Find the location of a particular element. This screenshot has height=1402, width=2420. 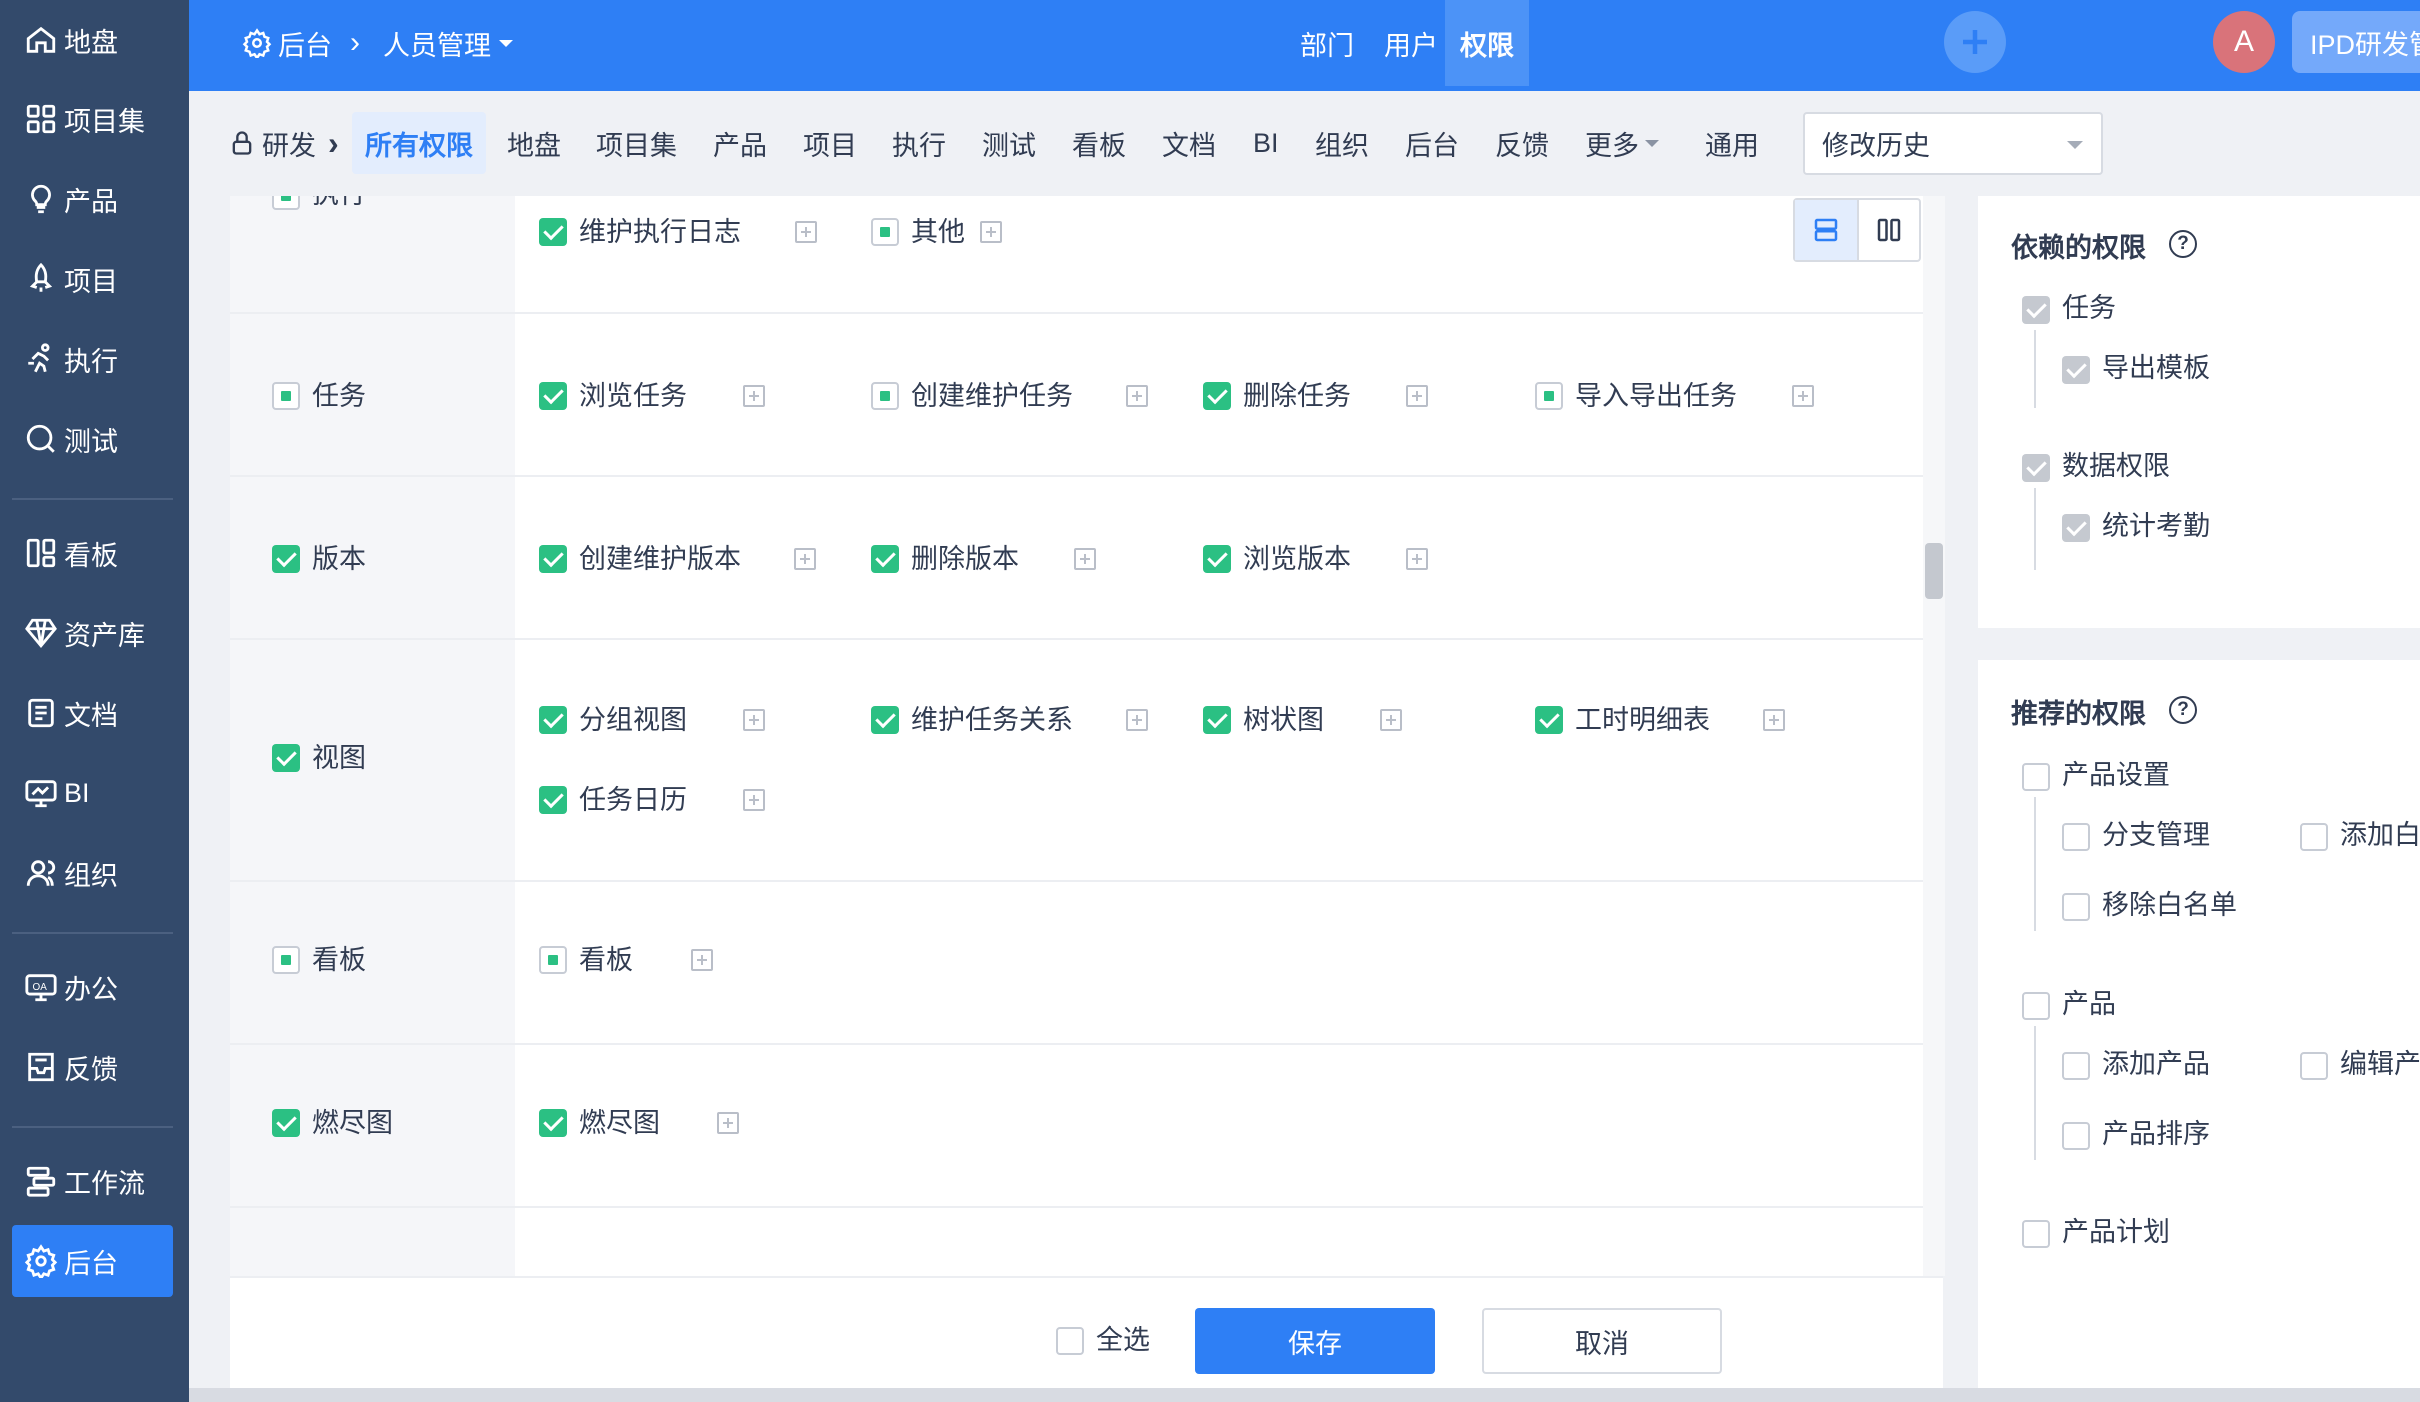

tab-department: 部门 is located at coordinates (1327, 43).